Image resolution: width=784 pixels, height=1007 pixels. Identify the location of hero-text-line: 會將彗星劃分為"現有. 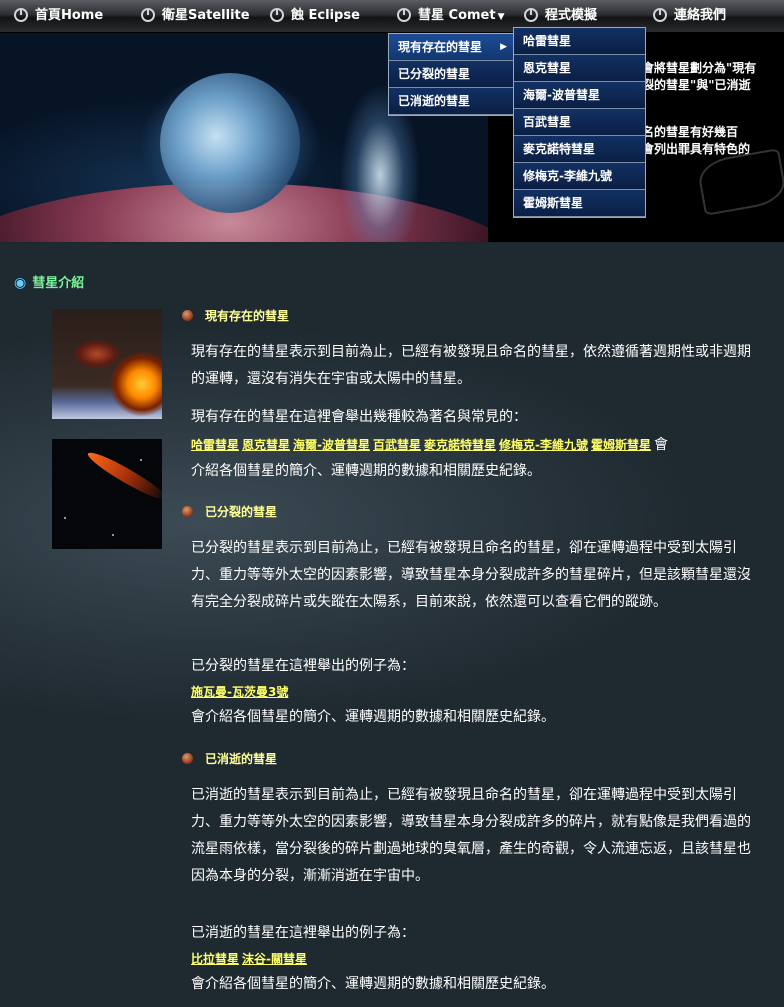
(699, 68).